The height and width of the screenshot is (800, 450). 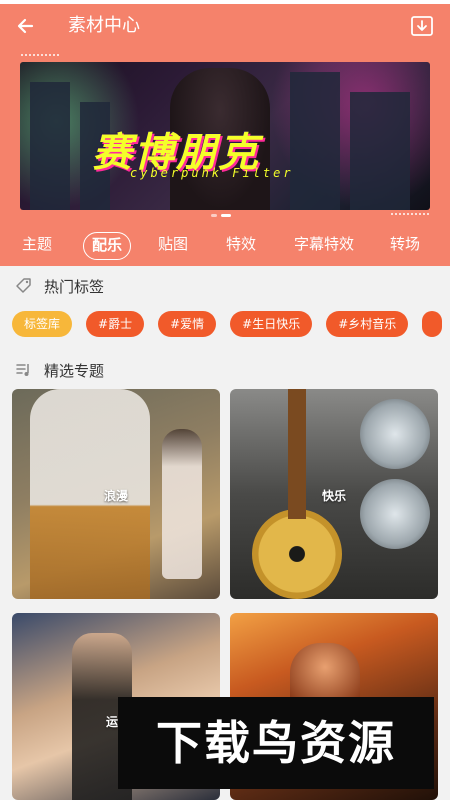 What do you see at coordinates (324, 244) in the screenshot?
I see `tab-caption-effects: 字幕特效` at bounding box center [324, 244].